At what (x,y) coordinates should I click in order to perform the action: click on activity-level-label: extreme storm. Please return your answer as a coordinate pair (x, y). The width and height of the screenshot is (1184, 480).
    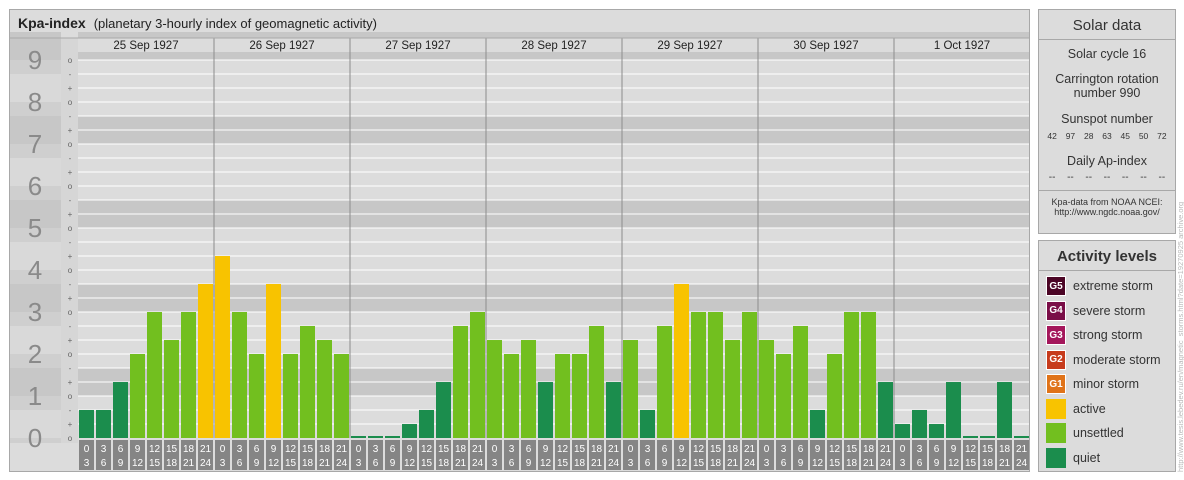
    Looking at the image, I should click on (1113, 286).